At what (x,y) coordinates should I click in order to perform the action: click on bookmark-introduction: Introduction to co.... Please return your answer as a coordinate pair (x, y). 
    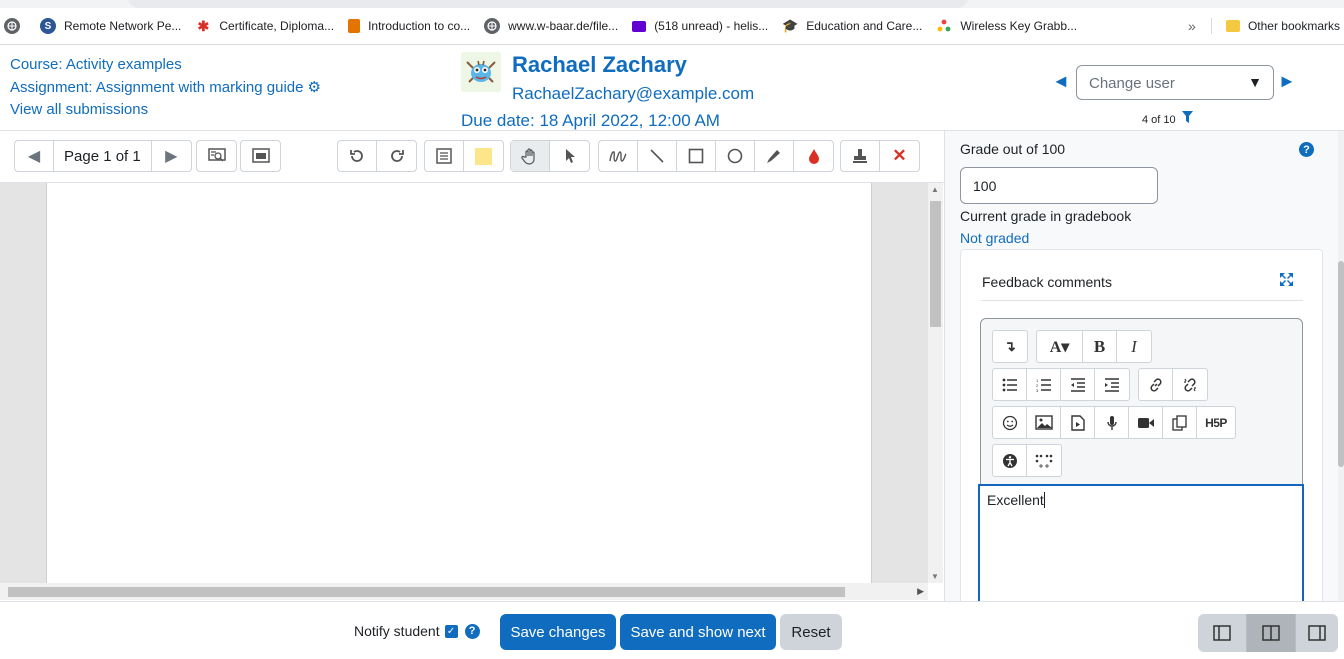
    Looking at the image, I should click on (410, 26).